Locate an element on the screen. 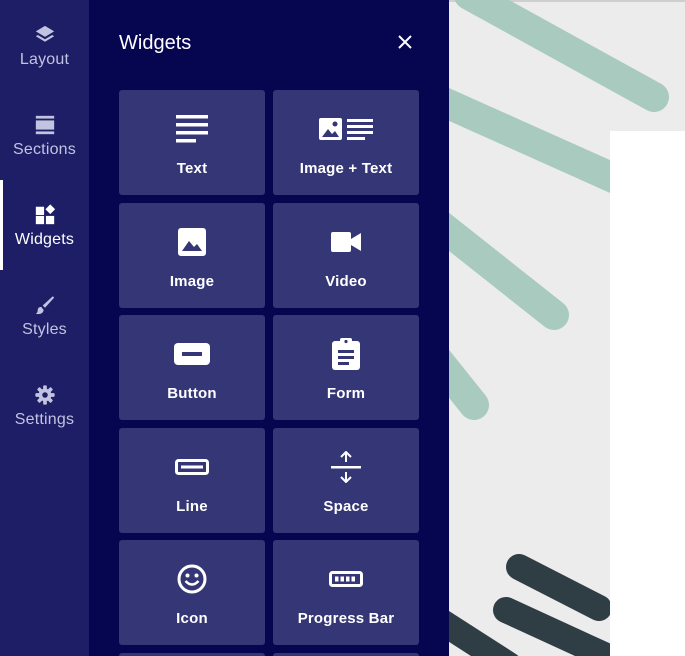 The height and width of the screenshot is (656, 685). brush-icon is located at coordinates (45, 305).